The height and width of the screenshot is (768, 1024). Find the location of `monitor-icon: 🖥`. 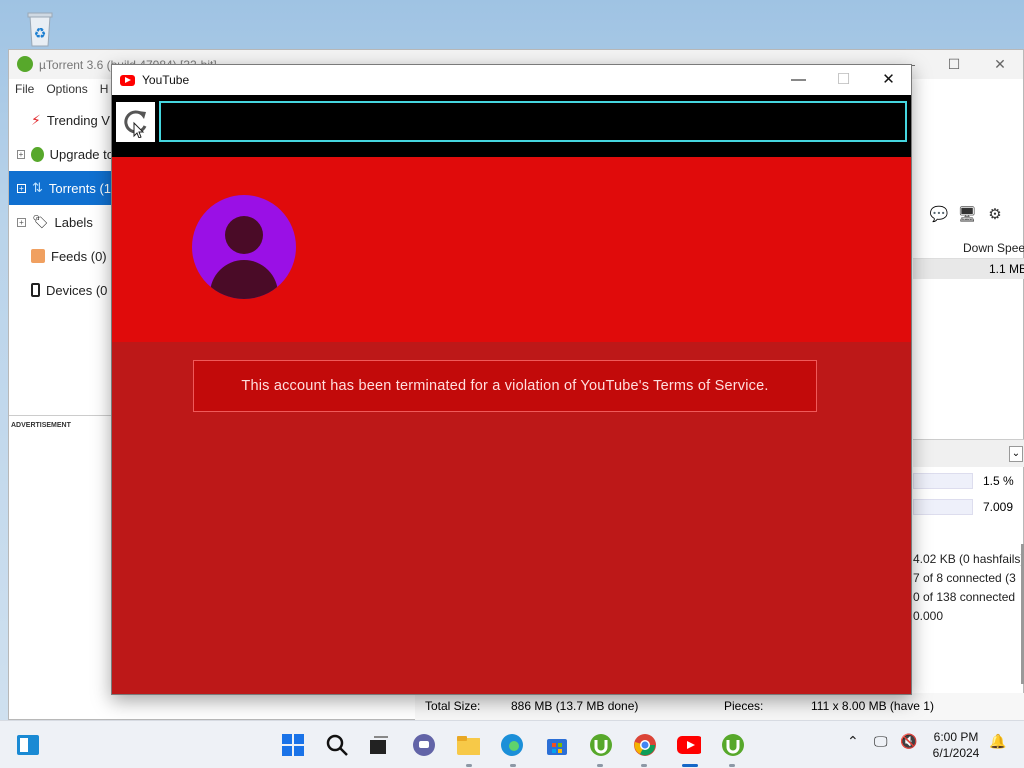

monitor-icon: 🖥 is located at coordinates (967, 215).